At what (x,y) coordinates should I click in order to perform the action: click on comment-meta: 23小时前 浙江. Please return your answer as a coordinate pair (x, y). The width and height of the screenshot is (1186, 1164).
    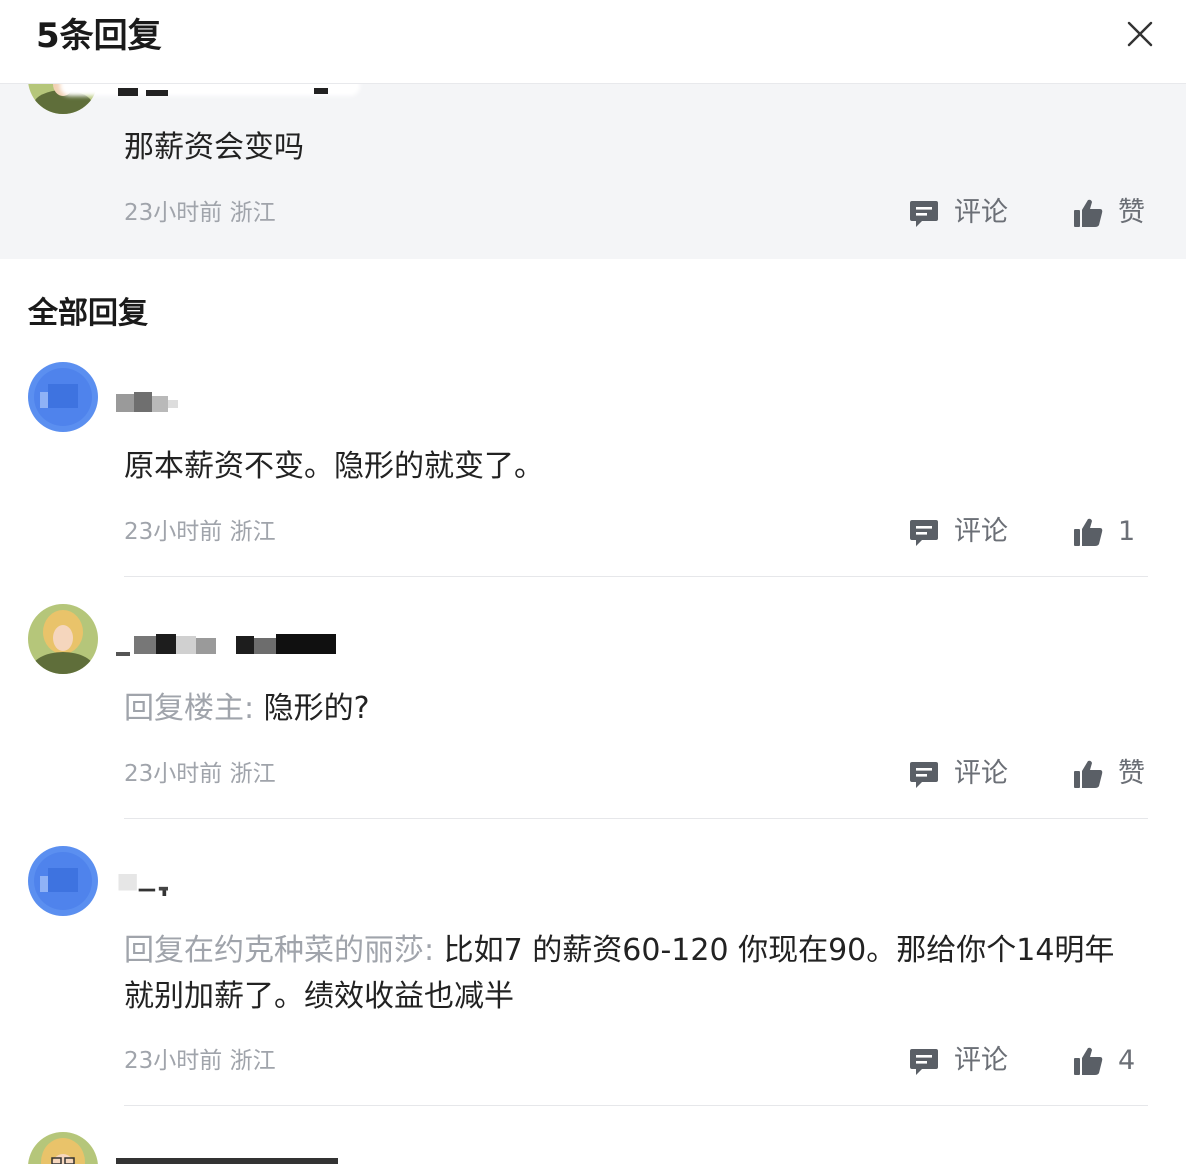
    Looking at the image, I should click on (200, 213).